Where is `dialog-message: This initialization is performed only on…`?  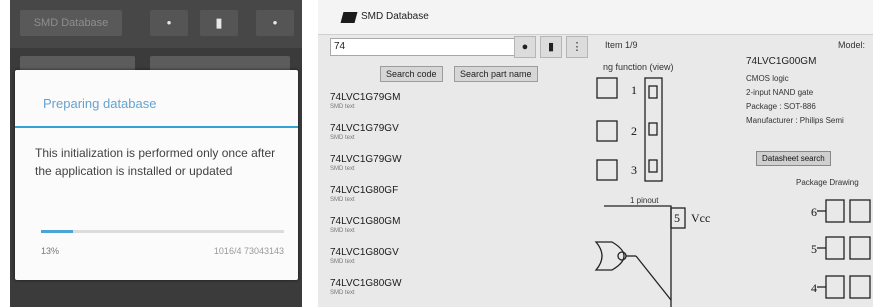 dialog-message: This initialization is performed only on… is located at coordinates (155, 162).